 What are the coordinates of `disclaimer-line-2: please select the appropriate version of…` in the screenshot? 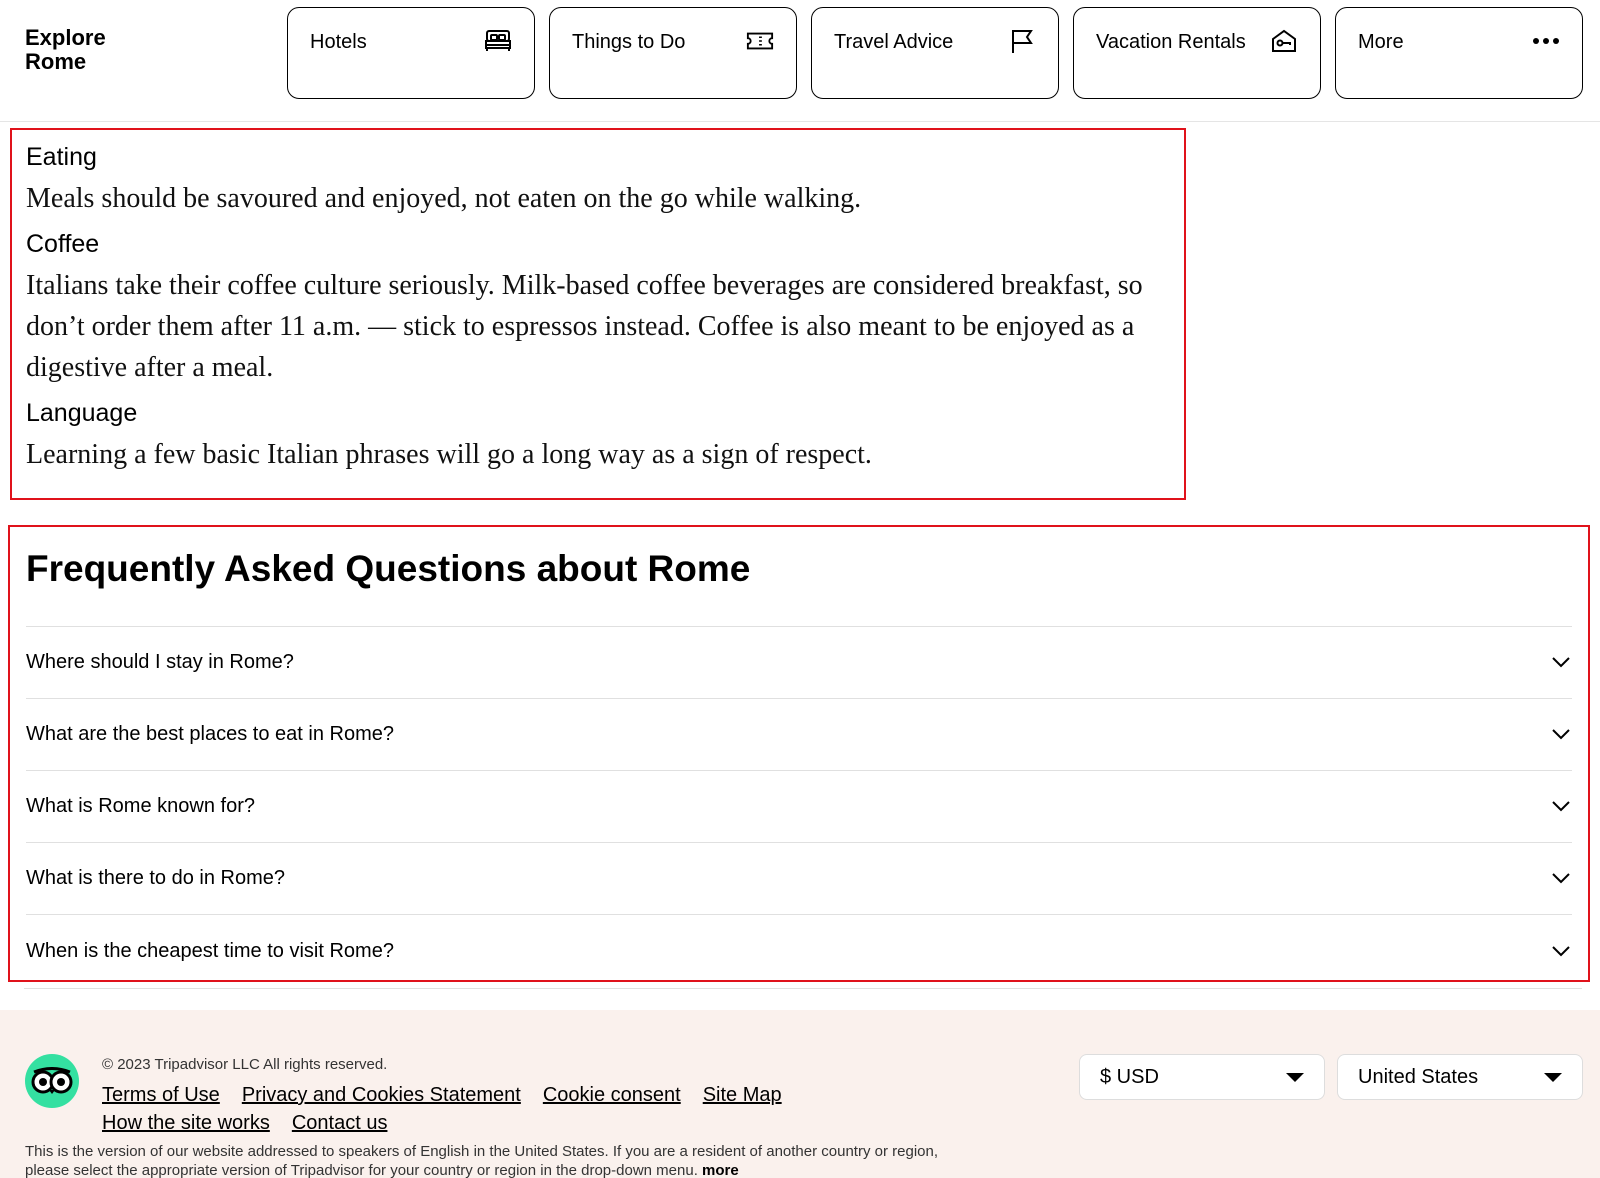 It's located at (540, 1169).